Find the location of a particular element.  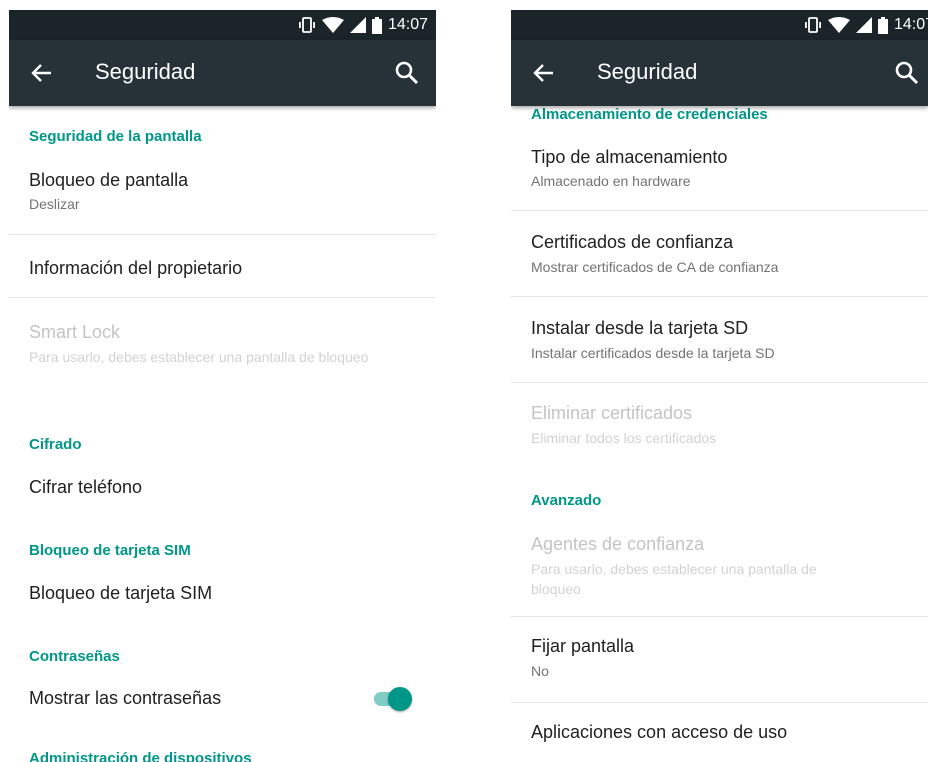

item-title: Eliminar certificados is located at coordinates (612, 413).